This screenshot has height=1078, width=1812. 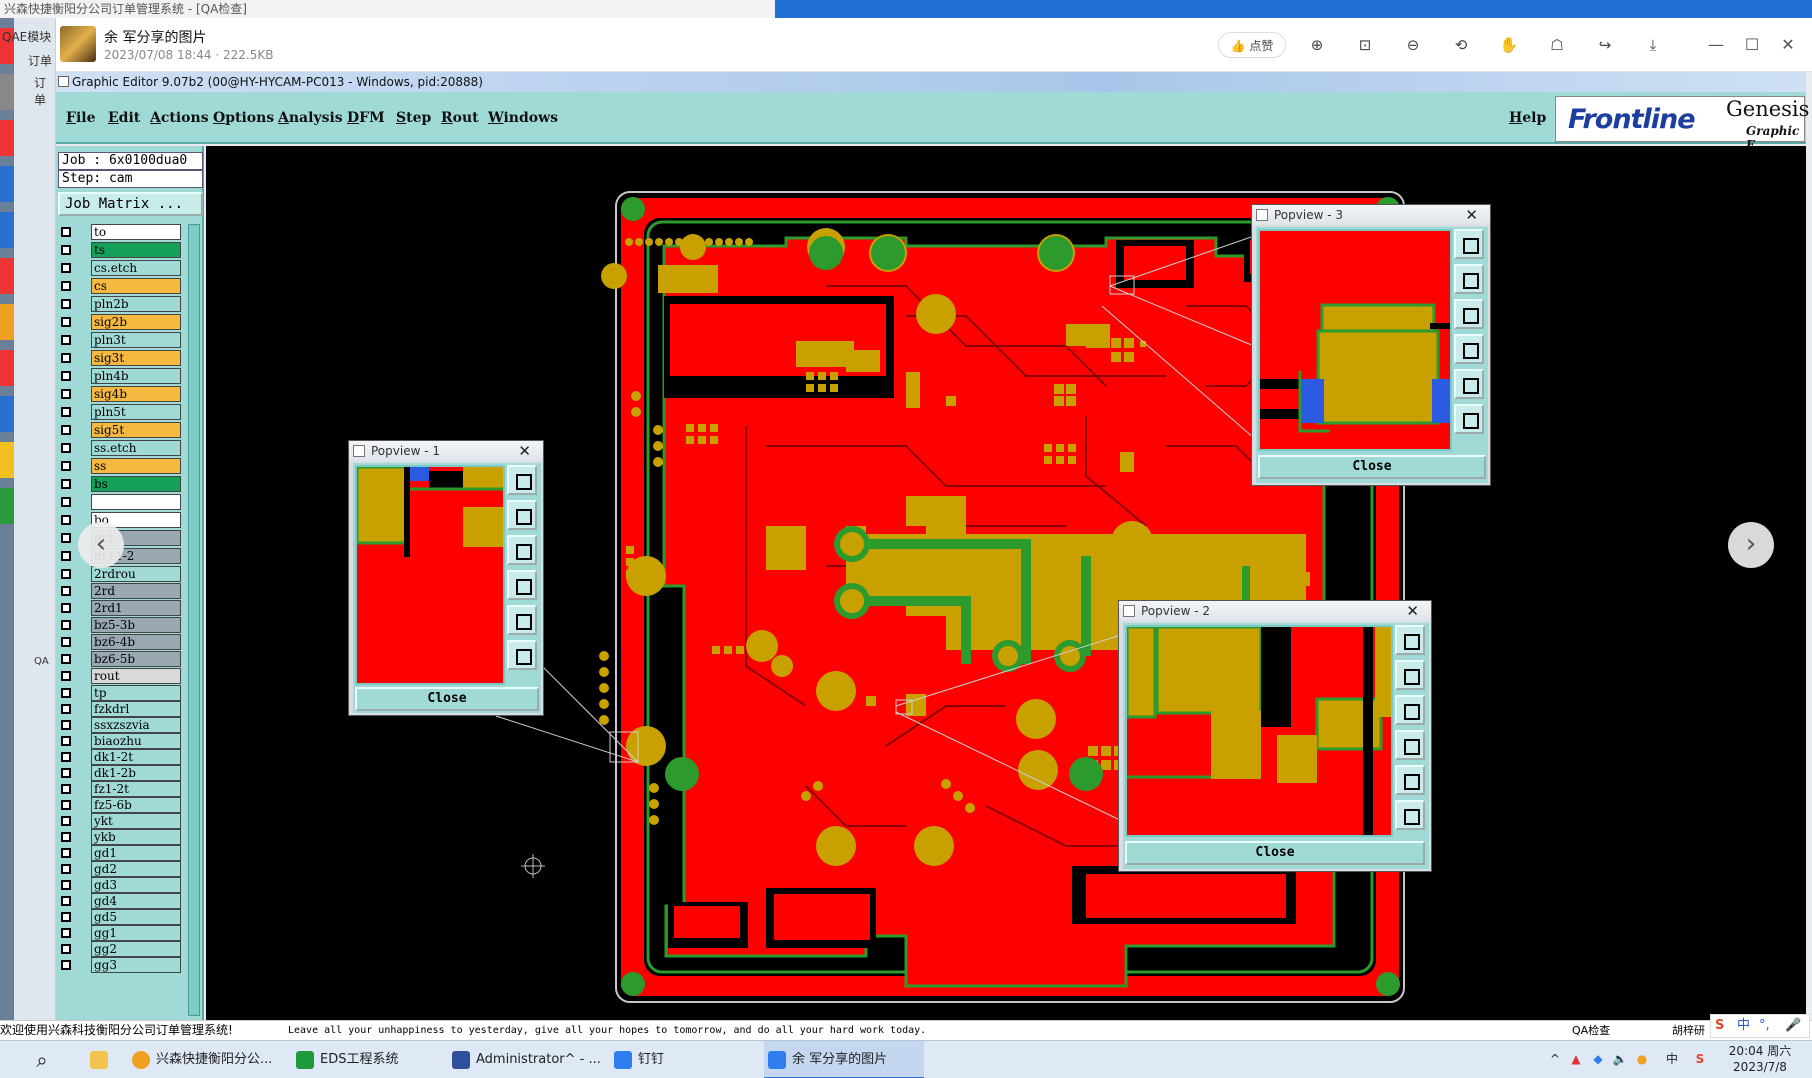 I want to click on layer-name: fz5-6b, so click(x=136, y=805).